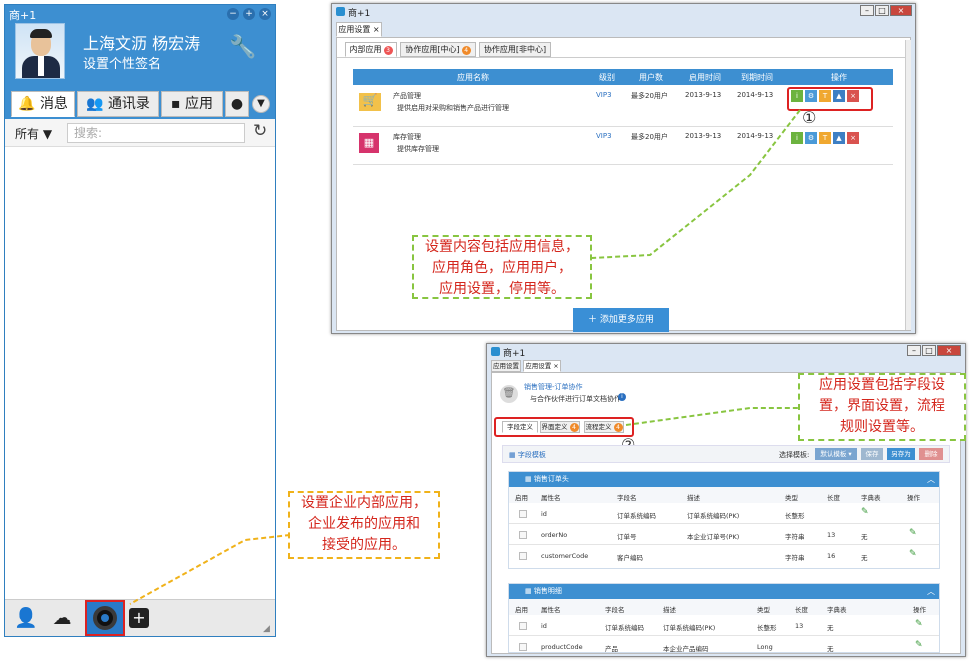 The width and height of the screenshot is (970, 661). What do you see at coordinates (502, 267) in the screenshot?
I see `callout-note-1: 设置内容包括应用信息， 应用角色，应用用户， 应用设置，停用等。` at bounding box center [502, 267].